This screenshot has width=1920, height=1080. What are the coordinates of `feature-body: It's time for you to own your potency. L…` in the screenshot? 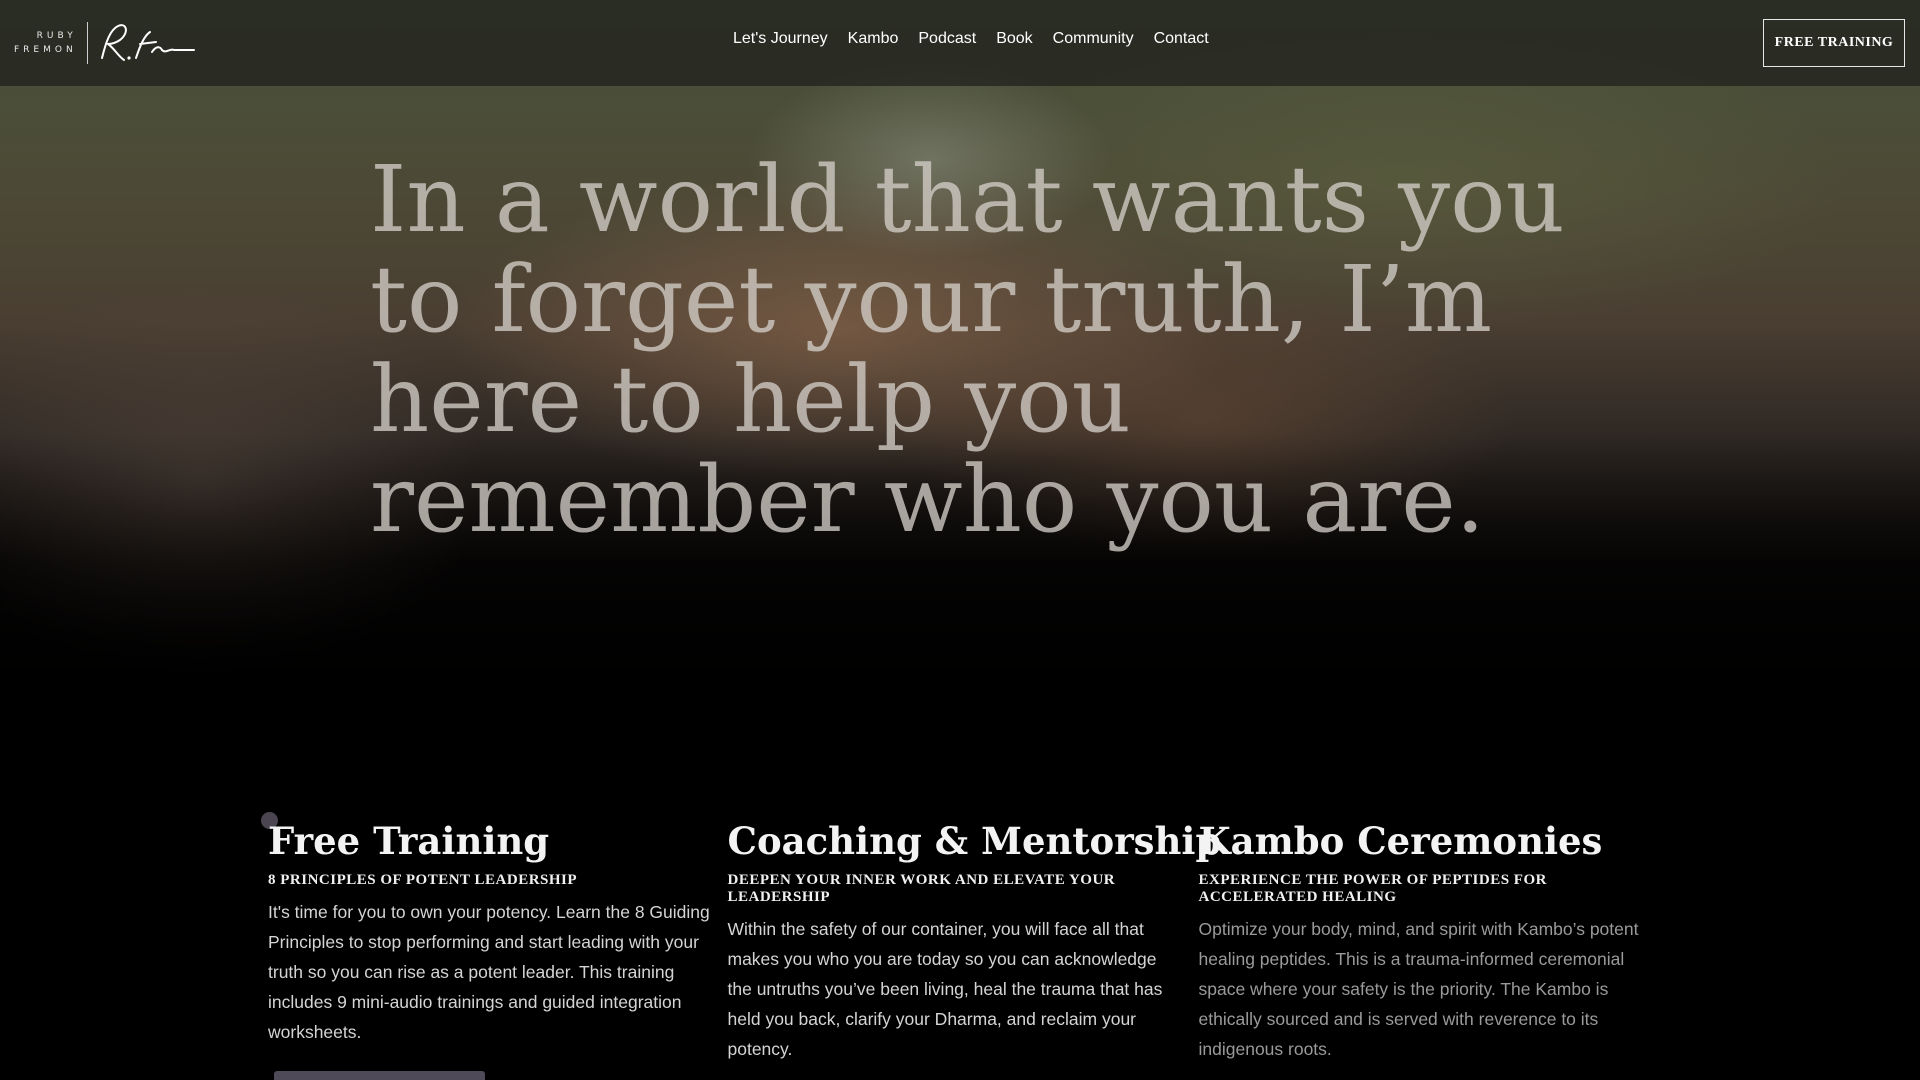 It's located at (489, 972).